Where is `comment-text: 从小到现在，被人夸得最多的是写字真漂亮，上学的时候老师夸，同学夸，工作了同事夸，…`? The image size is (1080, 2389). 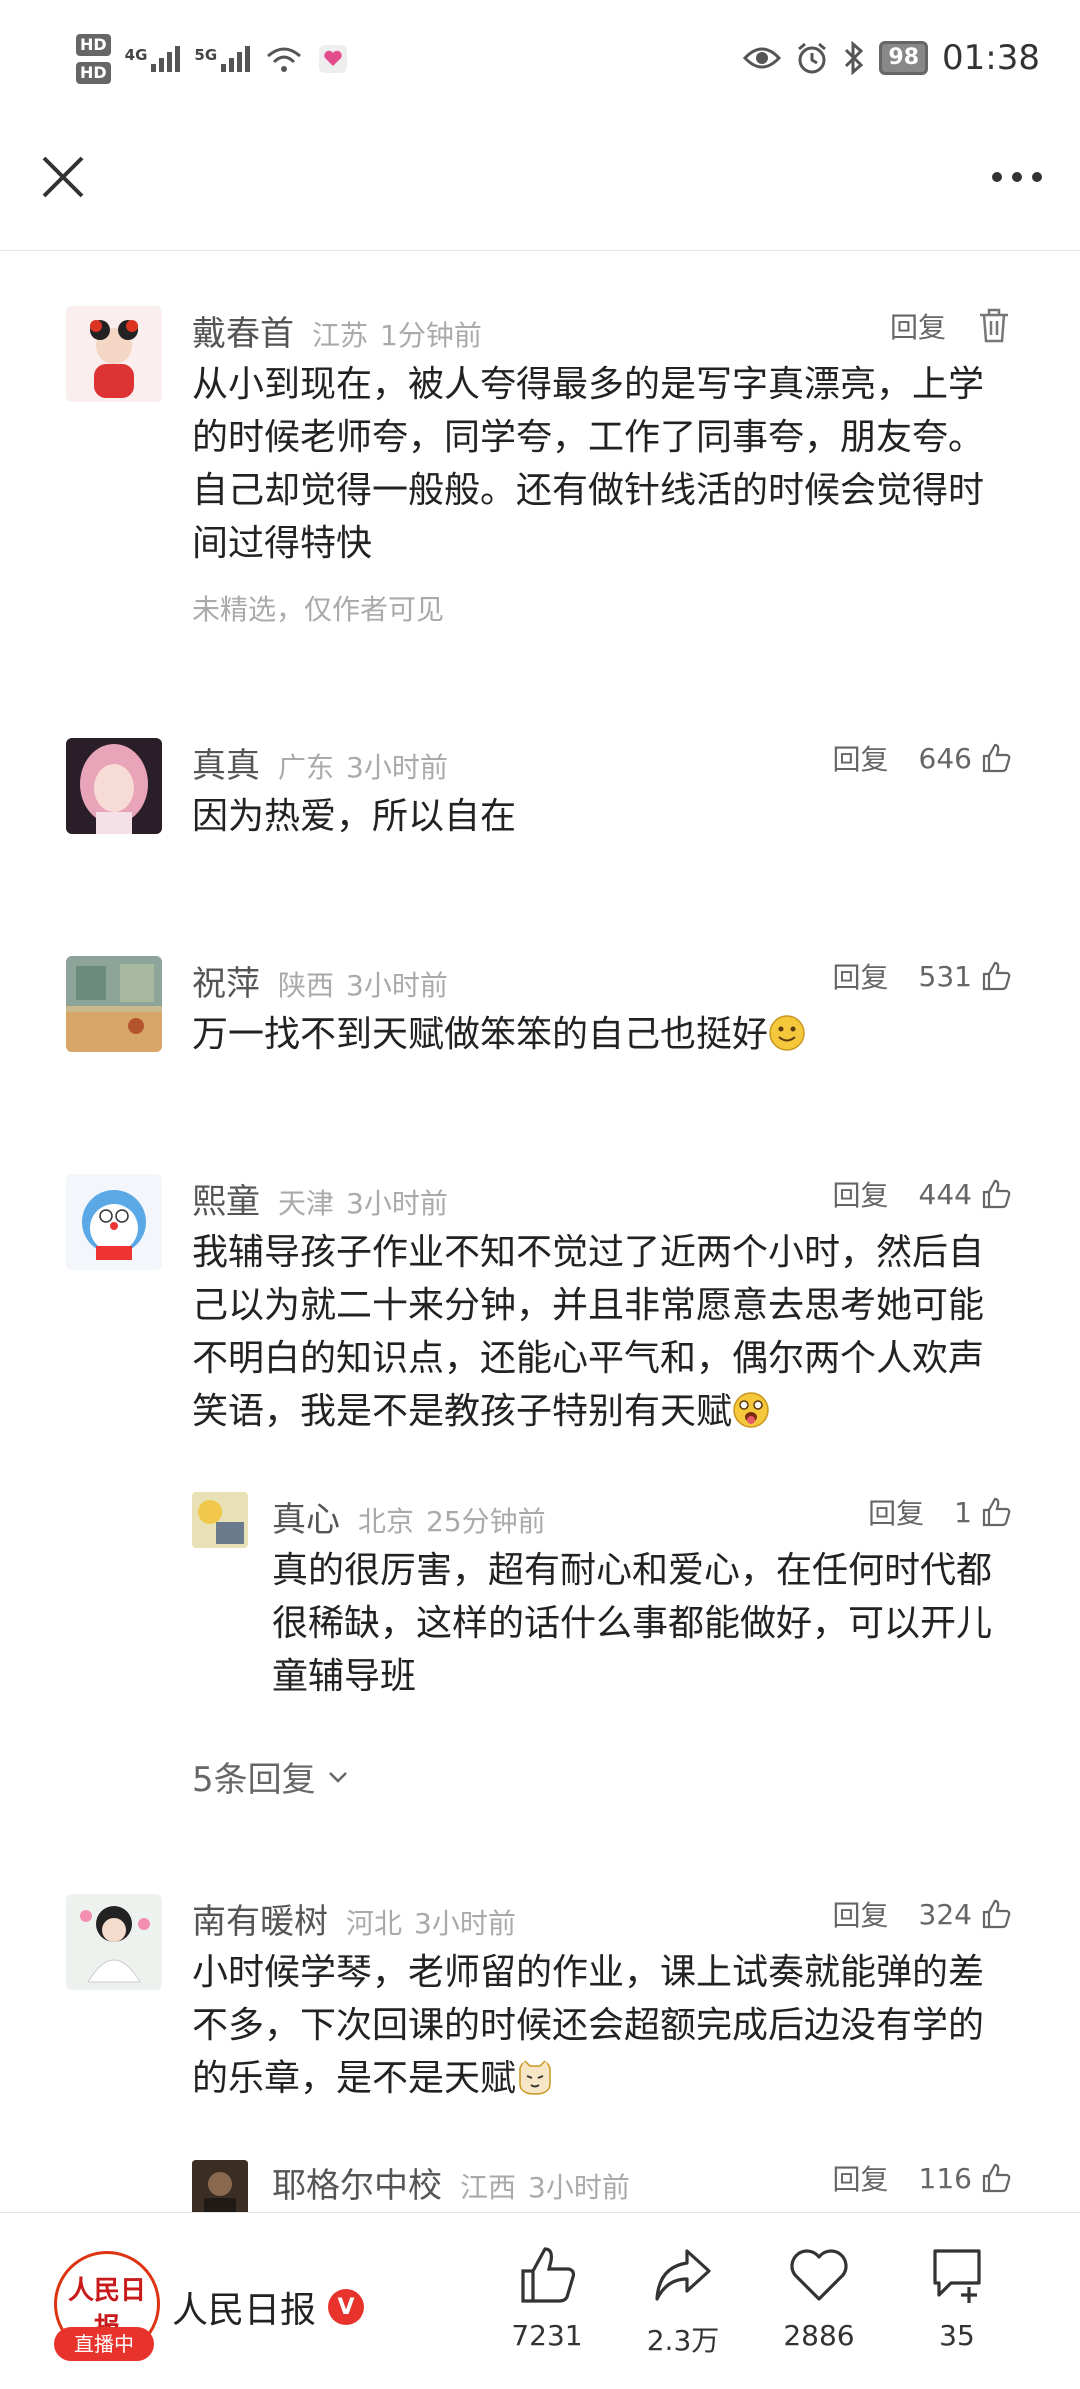 comment-text: 从小到现在，被人夸得最多的是写字真漂亮，上学的时候老师夸，同学夸，工作了同事夸，… is located at coordinates (588, 464).